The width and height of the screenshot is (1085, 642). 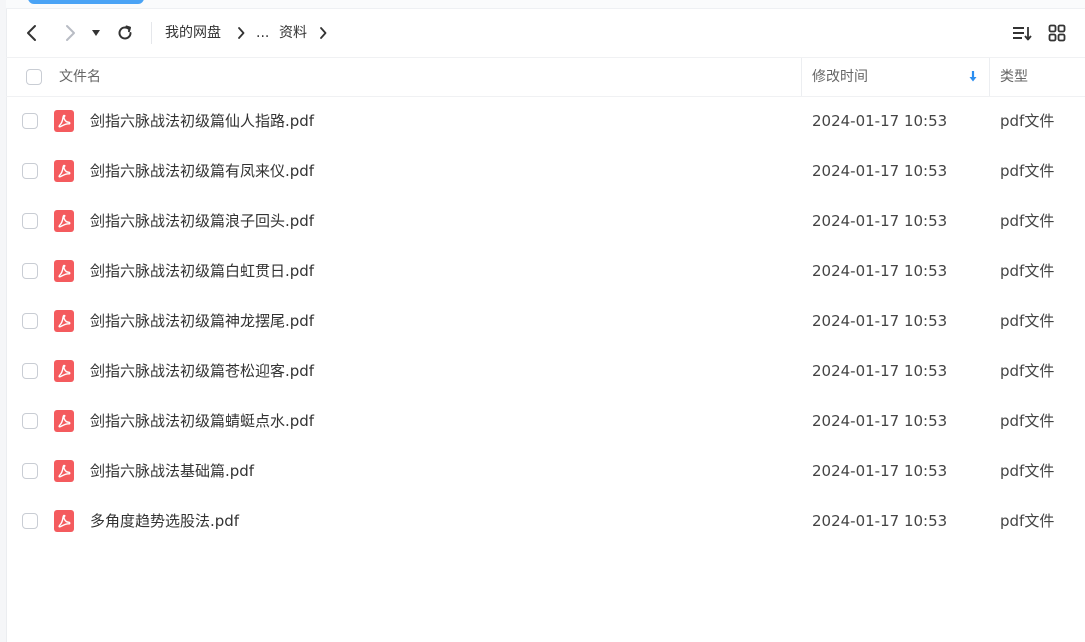 I want to click on table-row: 剑指六脉战法初级篇仙人指路.pdf 2024-01-17 10:53 pdf文件, so click(x=545, y=121).